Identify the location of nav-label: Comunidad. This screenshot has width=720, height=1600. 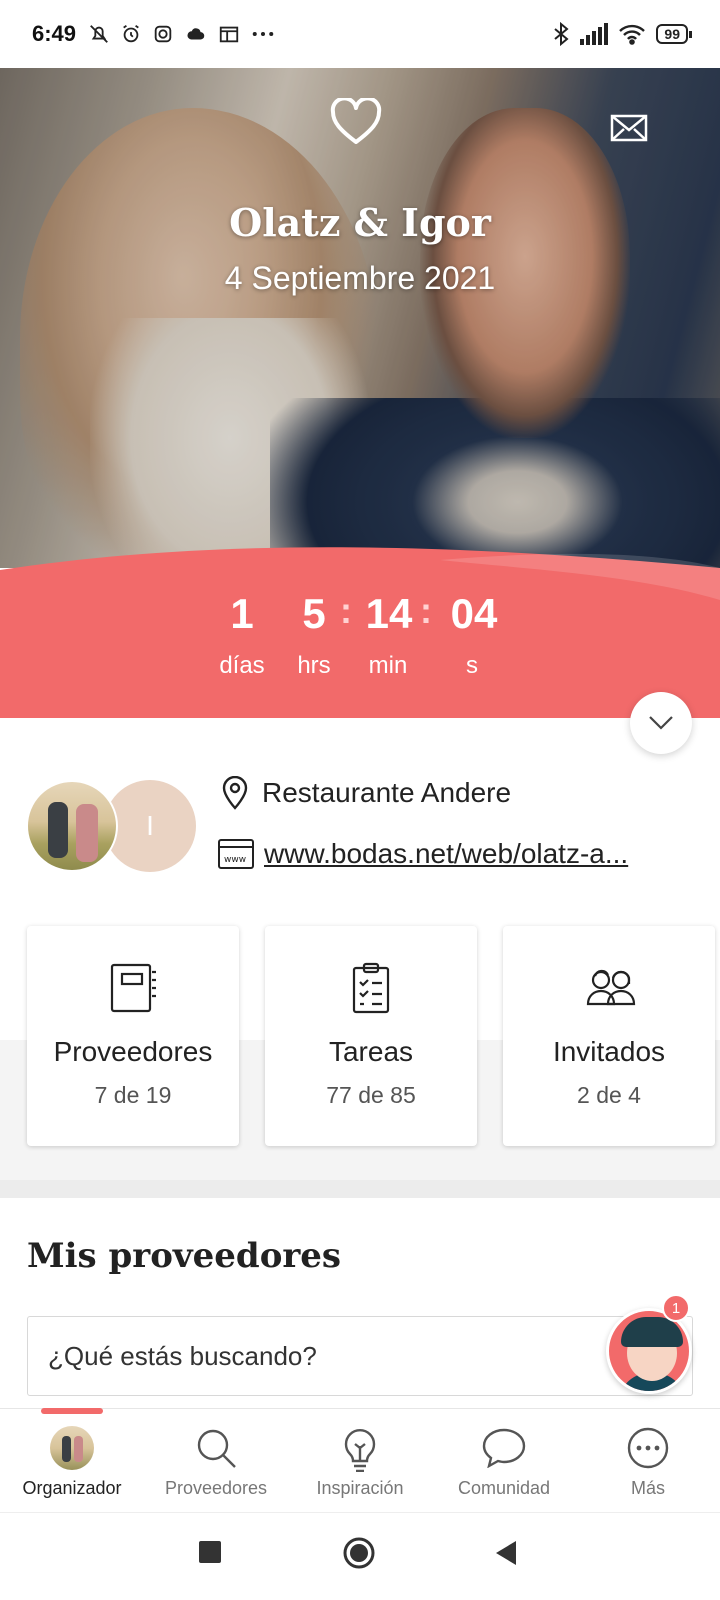
(504, 1488).